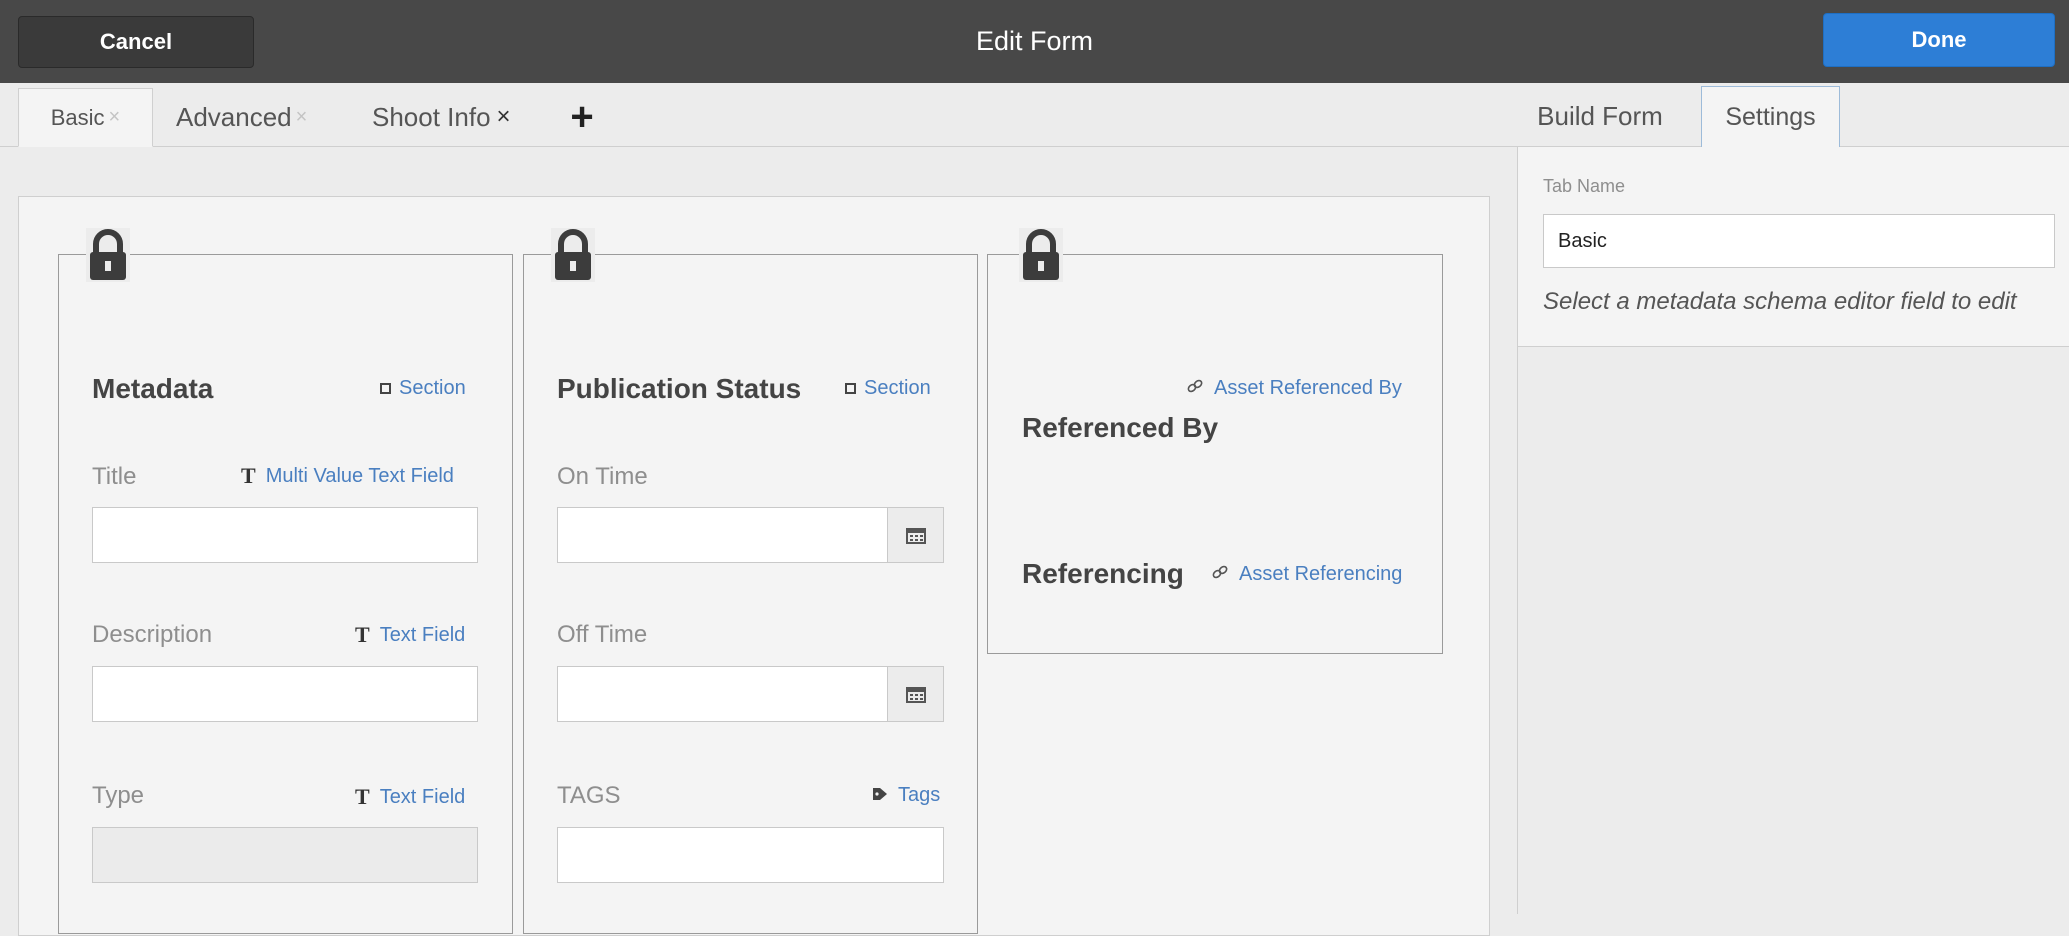 This screenshot has height=936, width=2069. What do you see at coordinates (1799, 241) in the screenshot?
I see `tab-name-input: Basic` at bounding box center [1799, 241].